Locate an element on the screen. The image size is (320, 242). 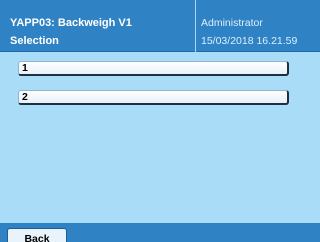
selection-button-1: 1 is located at coordinates (153, 68).